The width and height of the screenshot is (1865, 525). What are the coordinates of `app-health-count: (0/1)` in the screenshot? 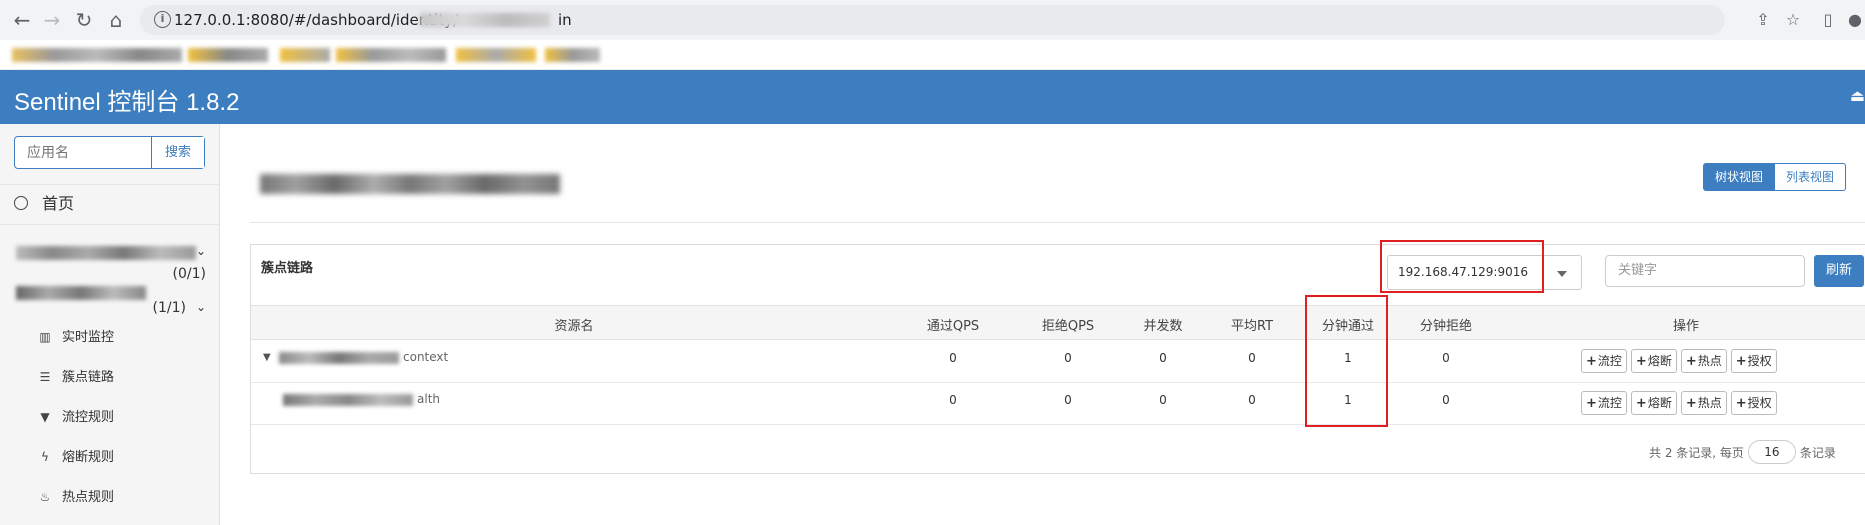 It's located at (189, 274).